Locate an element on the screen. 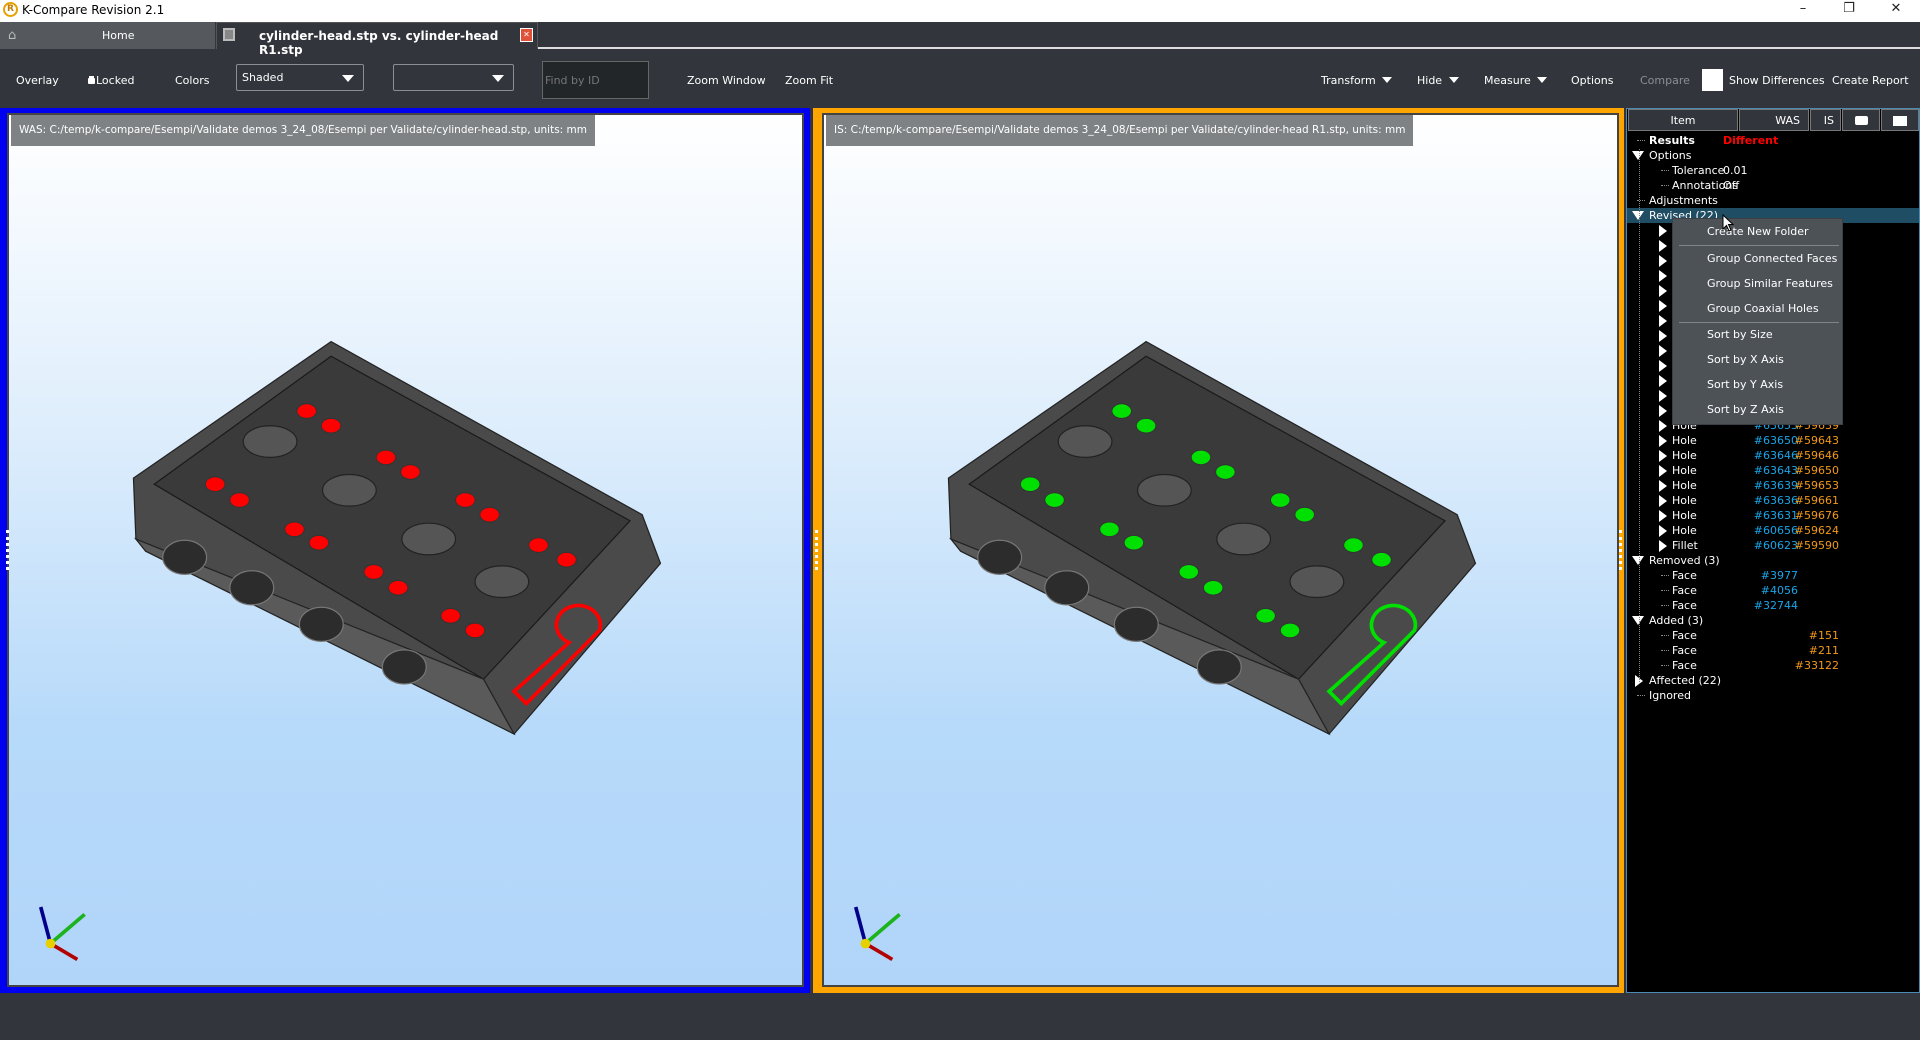 Image resolution: width=1920 pixels, height=1040 pixels. tree-item-label: Face is located at coordinates (1684, 575).